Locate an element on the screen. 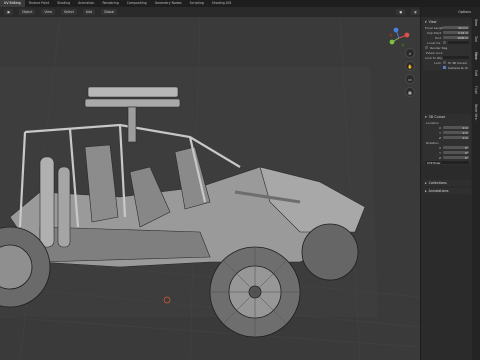 The height and width of the screenshot is (360, 480). tab-texture-paint: Texture Paint is located at coordinates (39, 3).